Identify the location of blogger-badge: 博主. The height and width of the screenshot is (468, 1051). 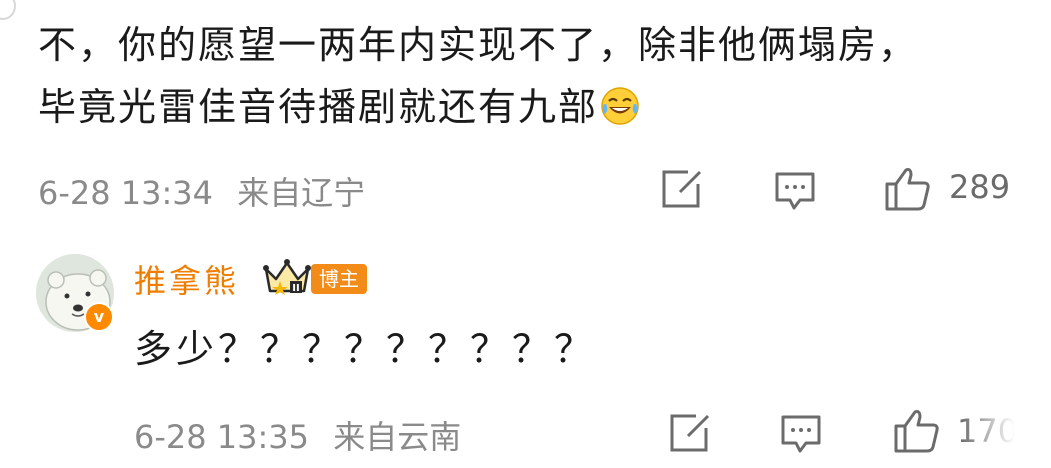
(339, 279).